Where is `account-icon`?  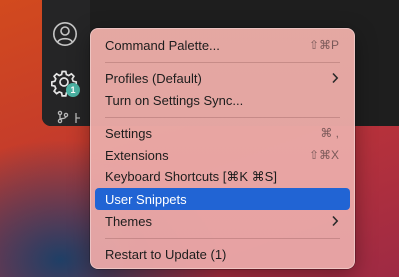 account-icon is located at coordinates (65, 34).